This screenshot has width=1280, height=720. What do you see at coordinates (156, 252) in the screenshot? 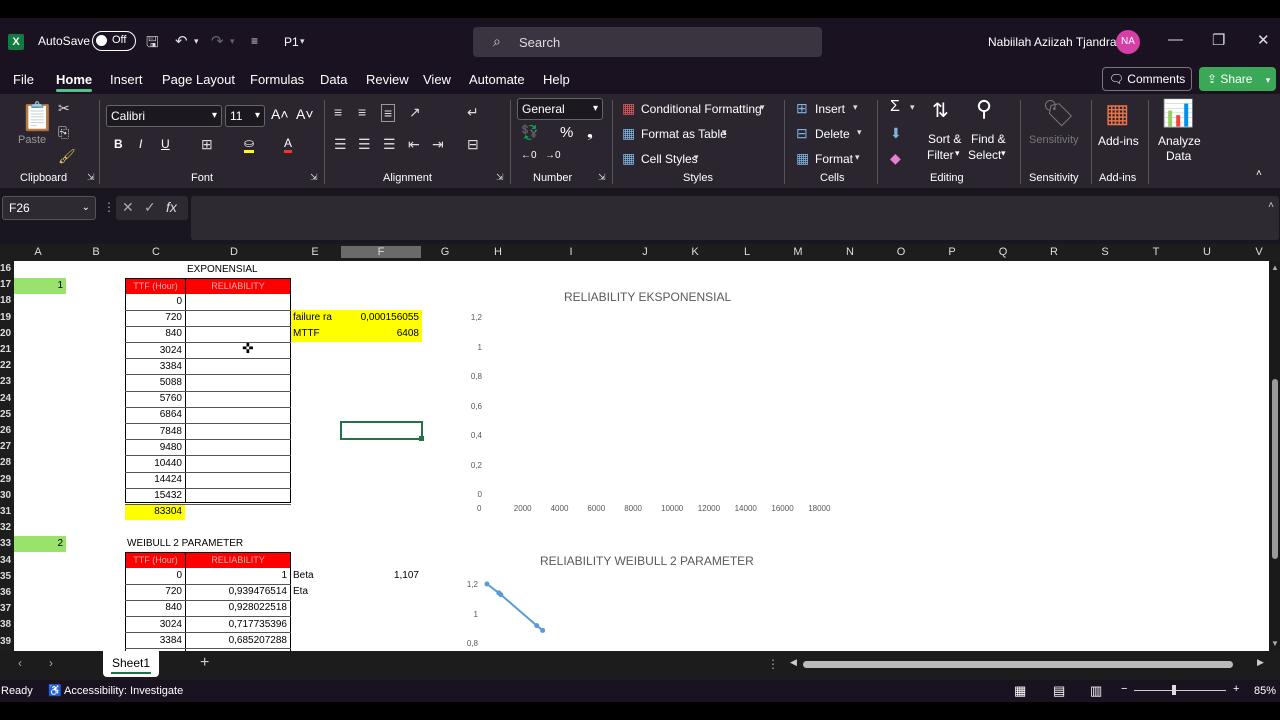
I see `column-header-c: C` at bounding box center [156, 252].